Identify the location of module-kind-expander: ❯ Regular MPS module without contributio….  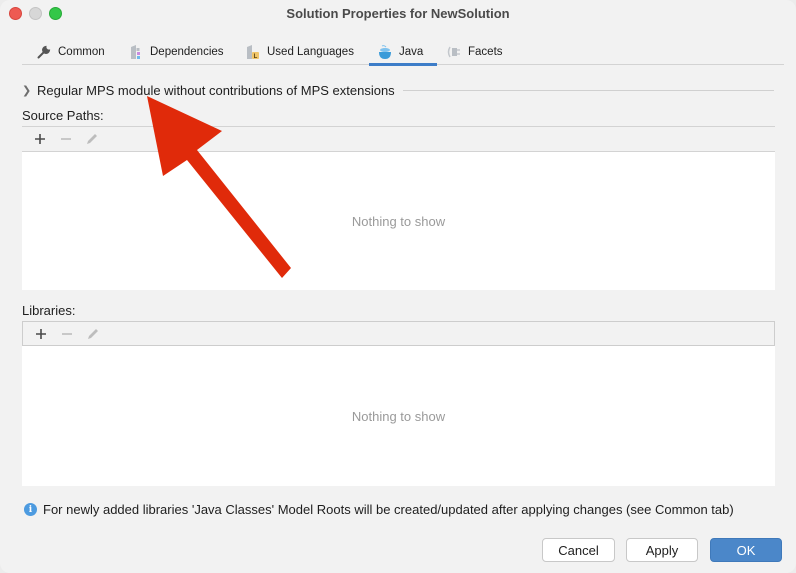
(398, 90).